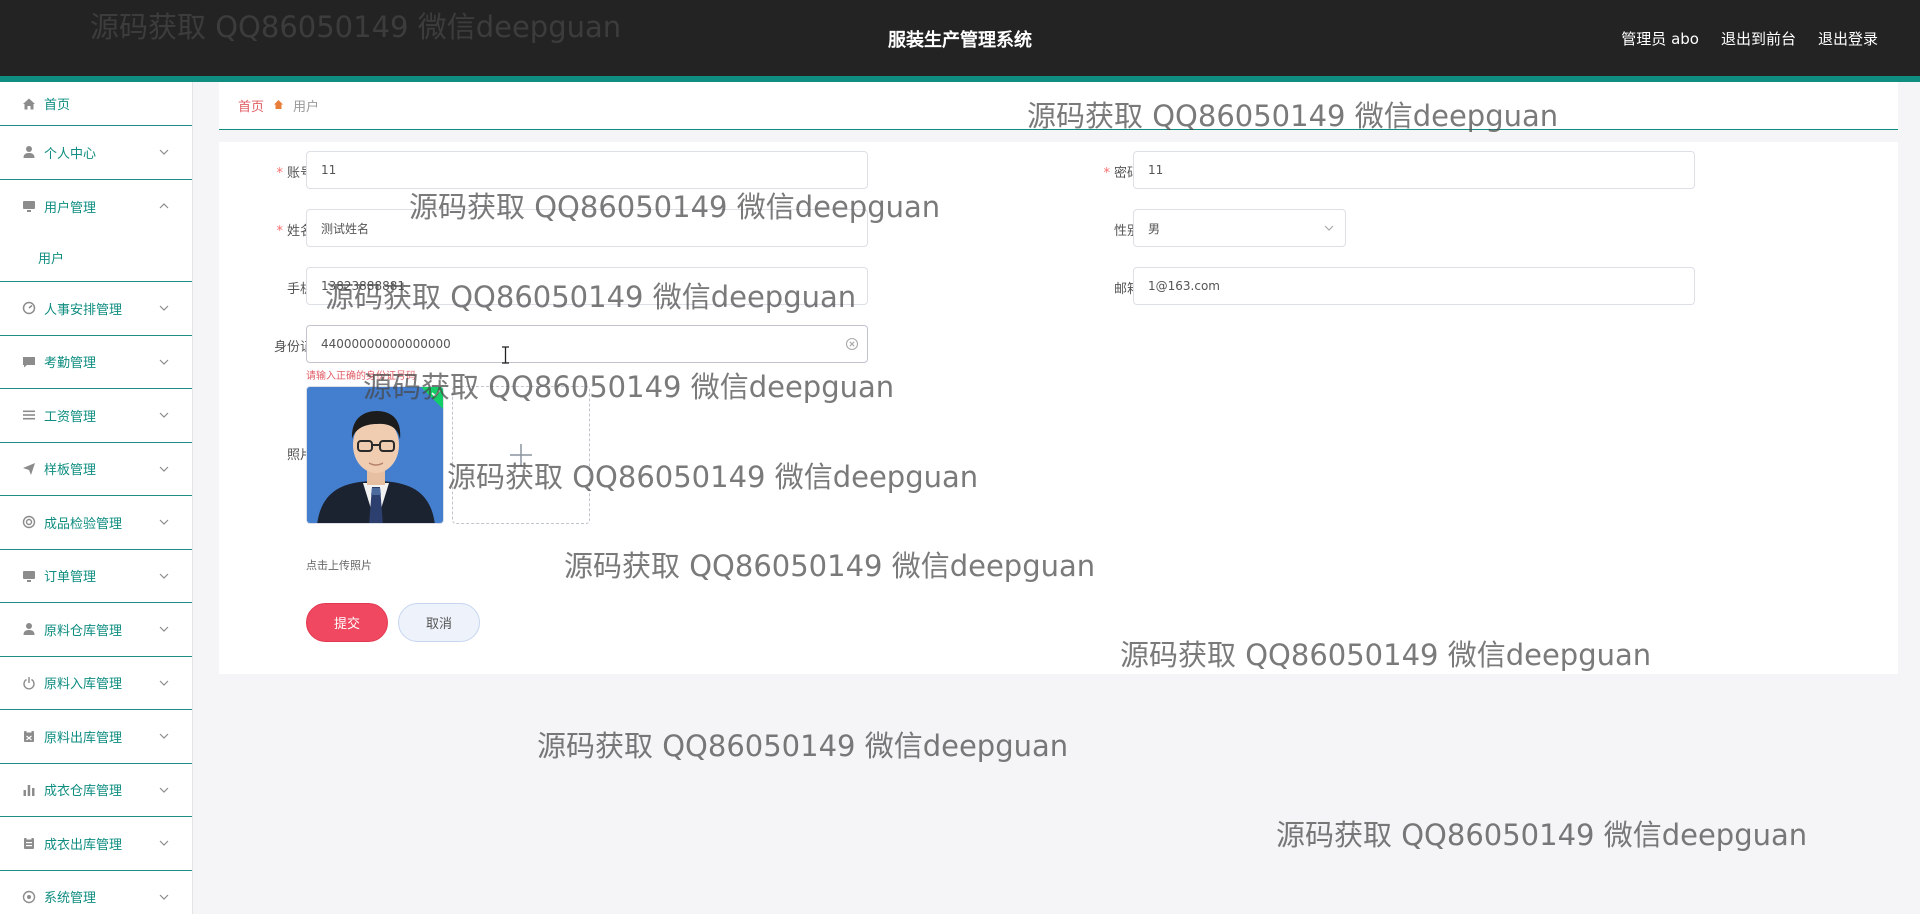 The height and width of the screenshot is (914, 1920). I want to click on list-icon, so click(29, 415).